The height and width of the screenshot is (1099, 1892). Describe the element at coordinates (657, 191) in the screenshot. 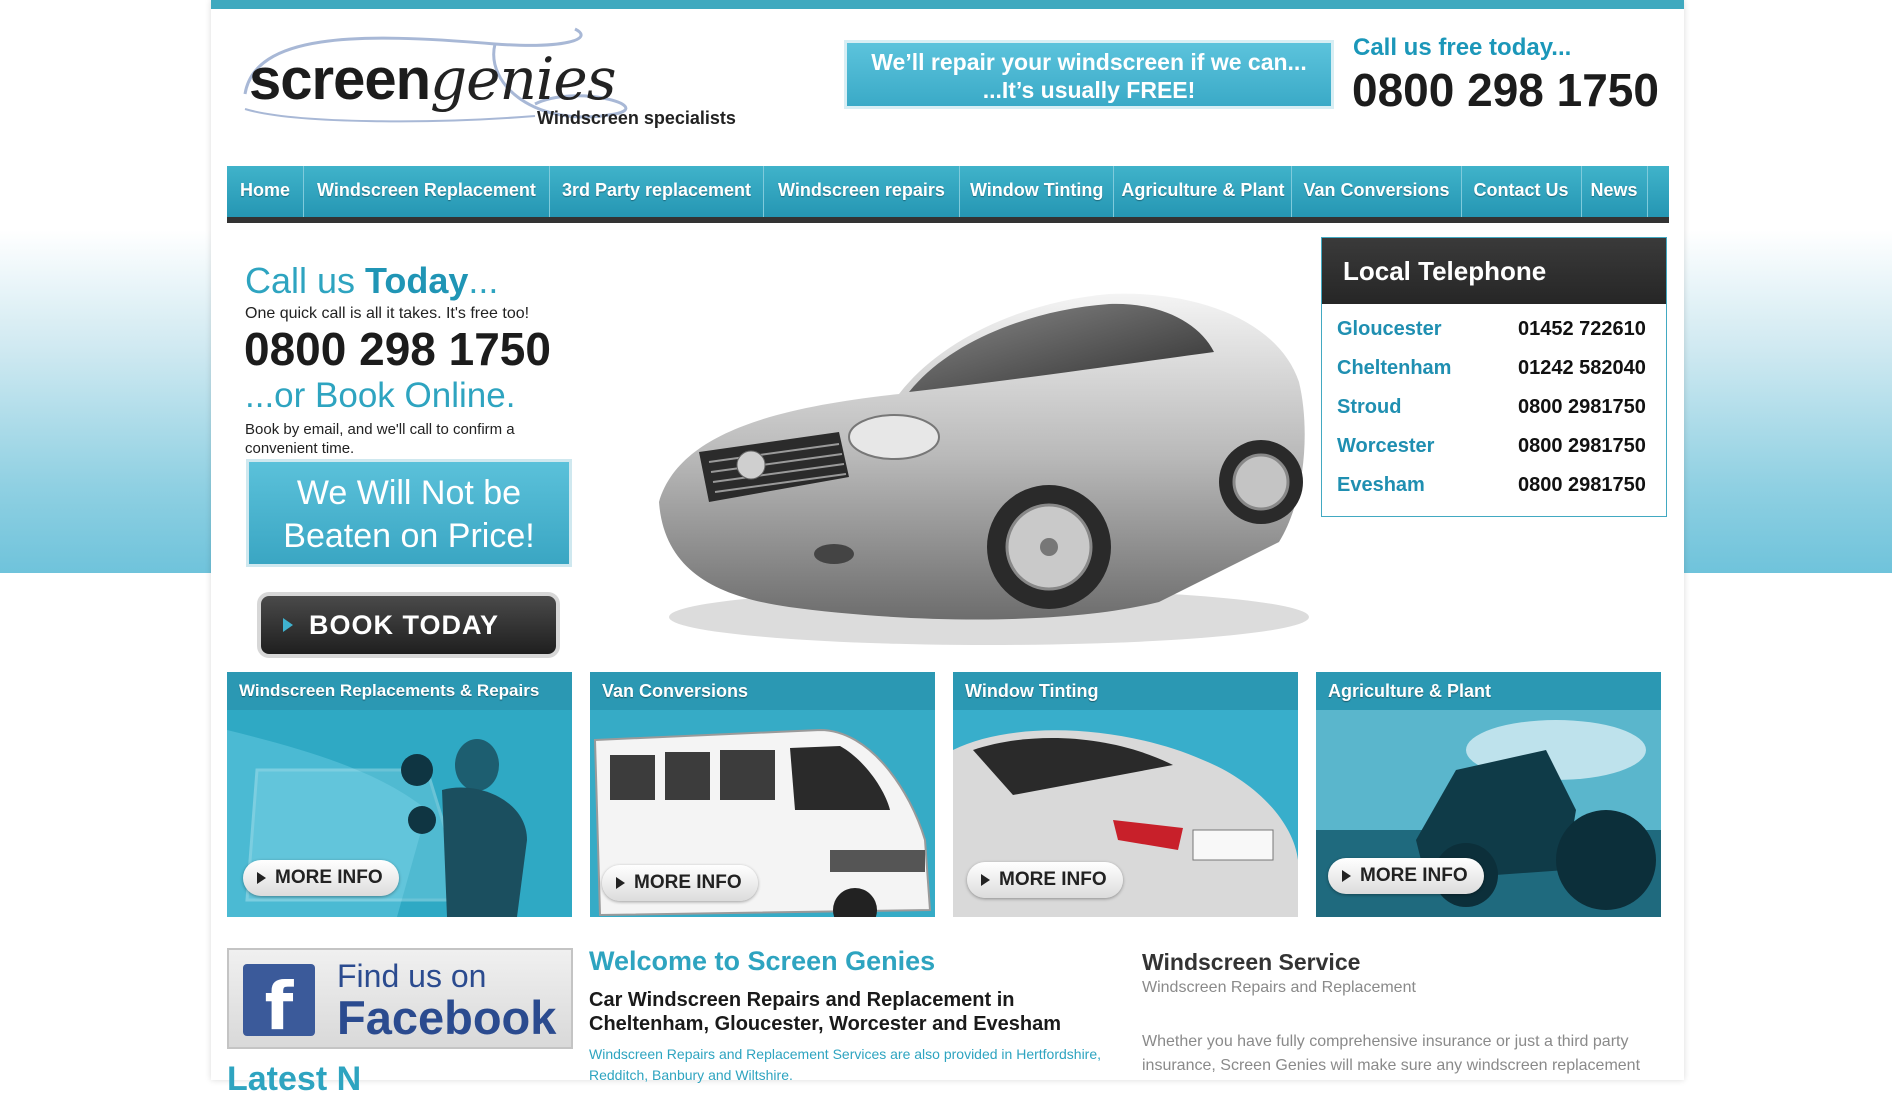

I see `nav-3rd-party-replacement: 3rd Party replacement` at that location.